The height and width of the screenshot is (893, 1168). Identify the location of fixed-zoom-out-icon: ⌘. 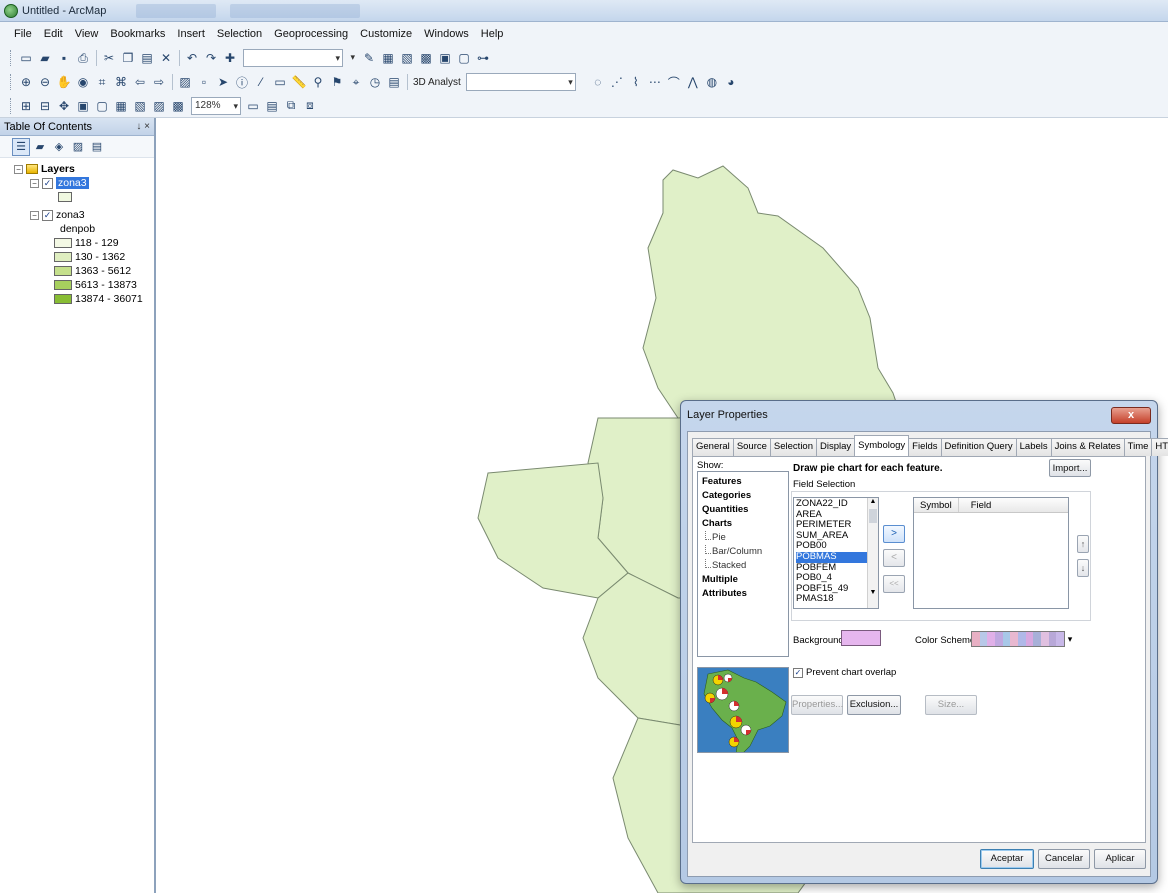
(121, 82).